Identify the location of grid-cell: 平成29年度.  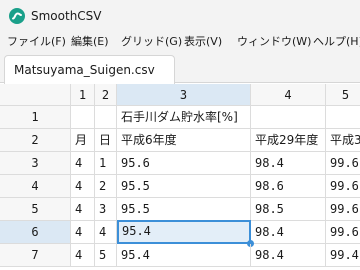
(288, 140).